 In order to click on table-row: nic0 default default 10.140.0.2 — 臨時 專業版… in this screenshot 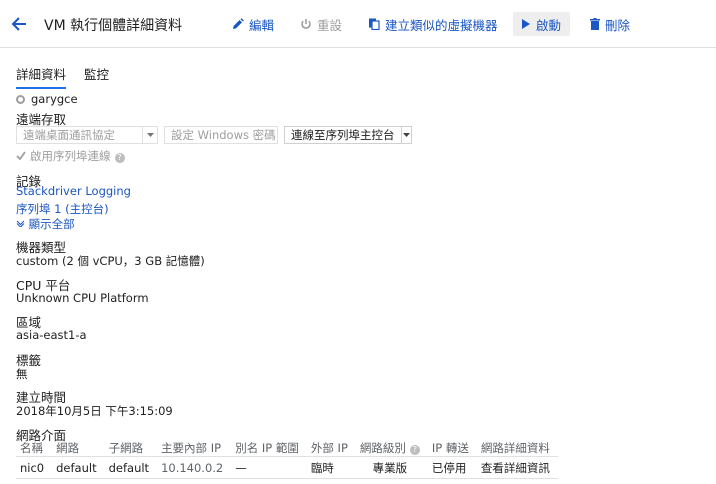, I will do `click(287, 467)`.